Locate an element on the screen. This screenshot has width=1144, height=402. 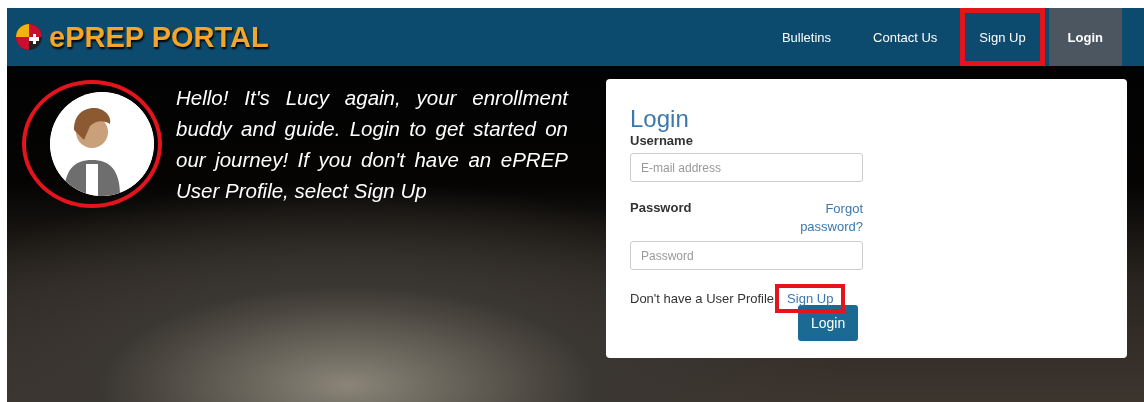
login-heading: Login is located at coordinates (660, 119).